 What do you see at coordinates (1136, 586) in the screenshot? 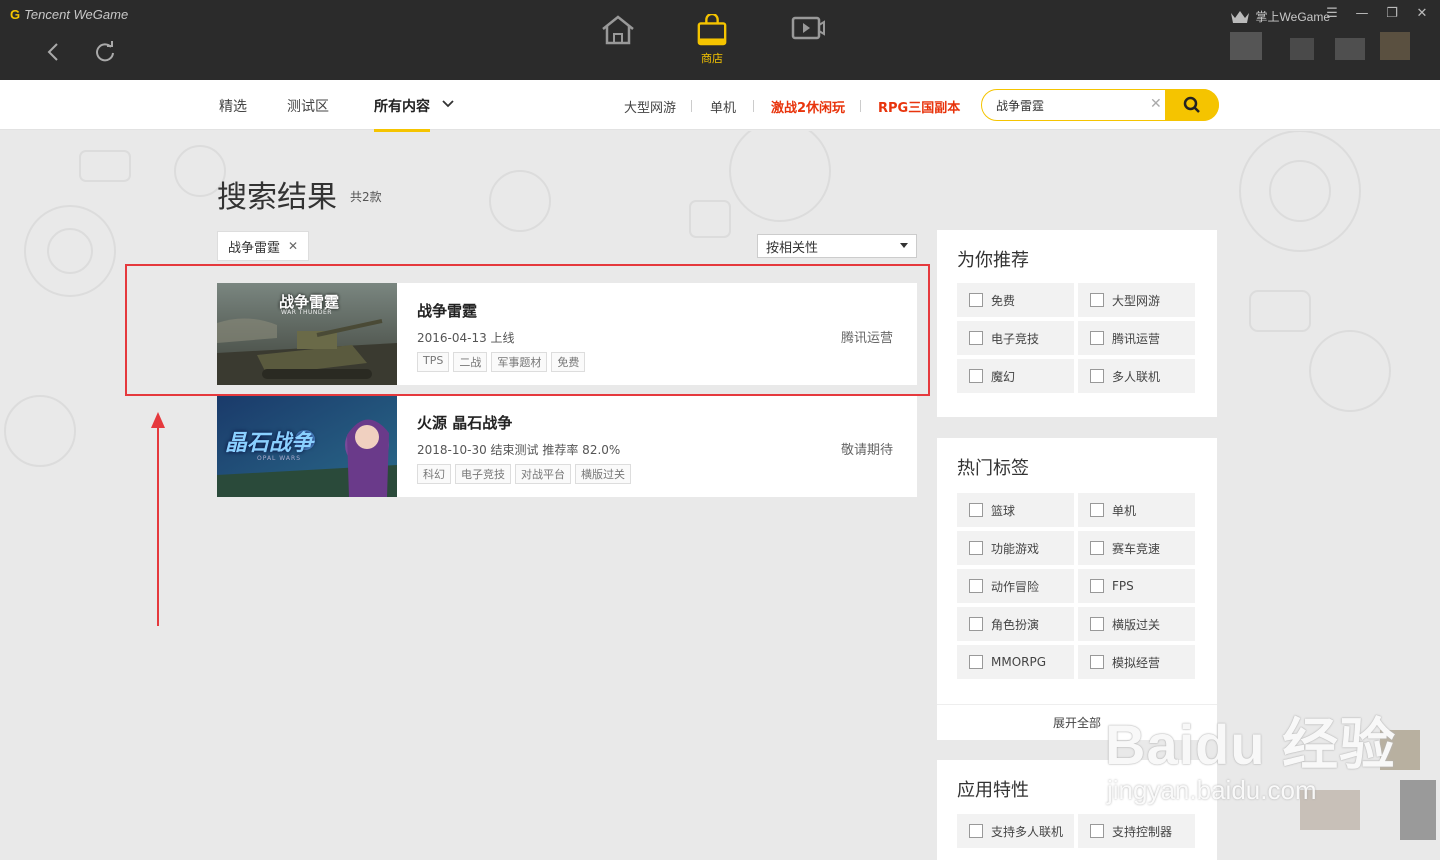
I see `filter-checkbox: FPS` at bounding box center [1136, 586].